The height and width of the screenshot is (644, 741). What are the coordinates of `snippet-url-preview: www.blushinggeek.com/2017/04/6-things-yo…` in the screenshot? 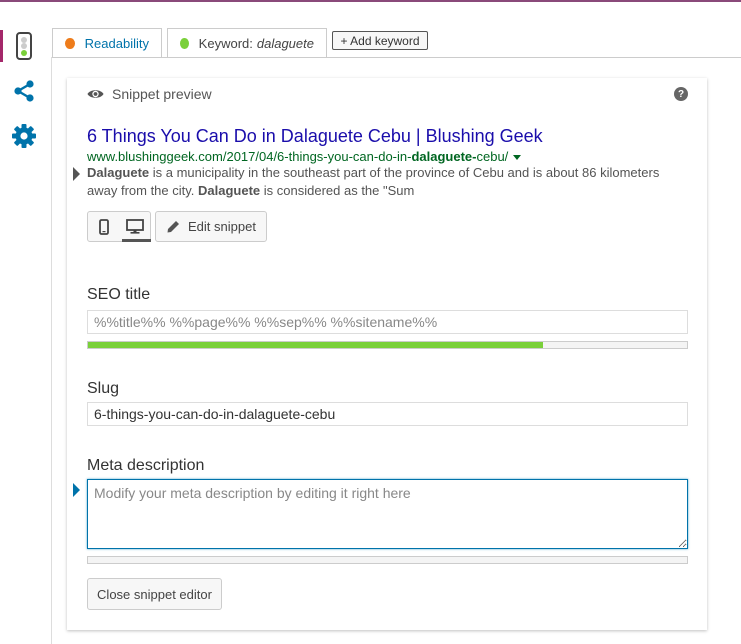 It's located at (304, 156).